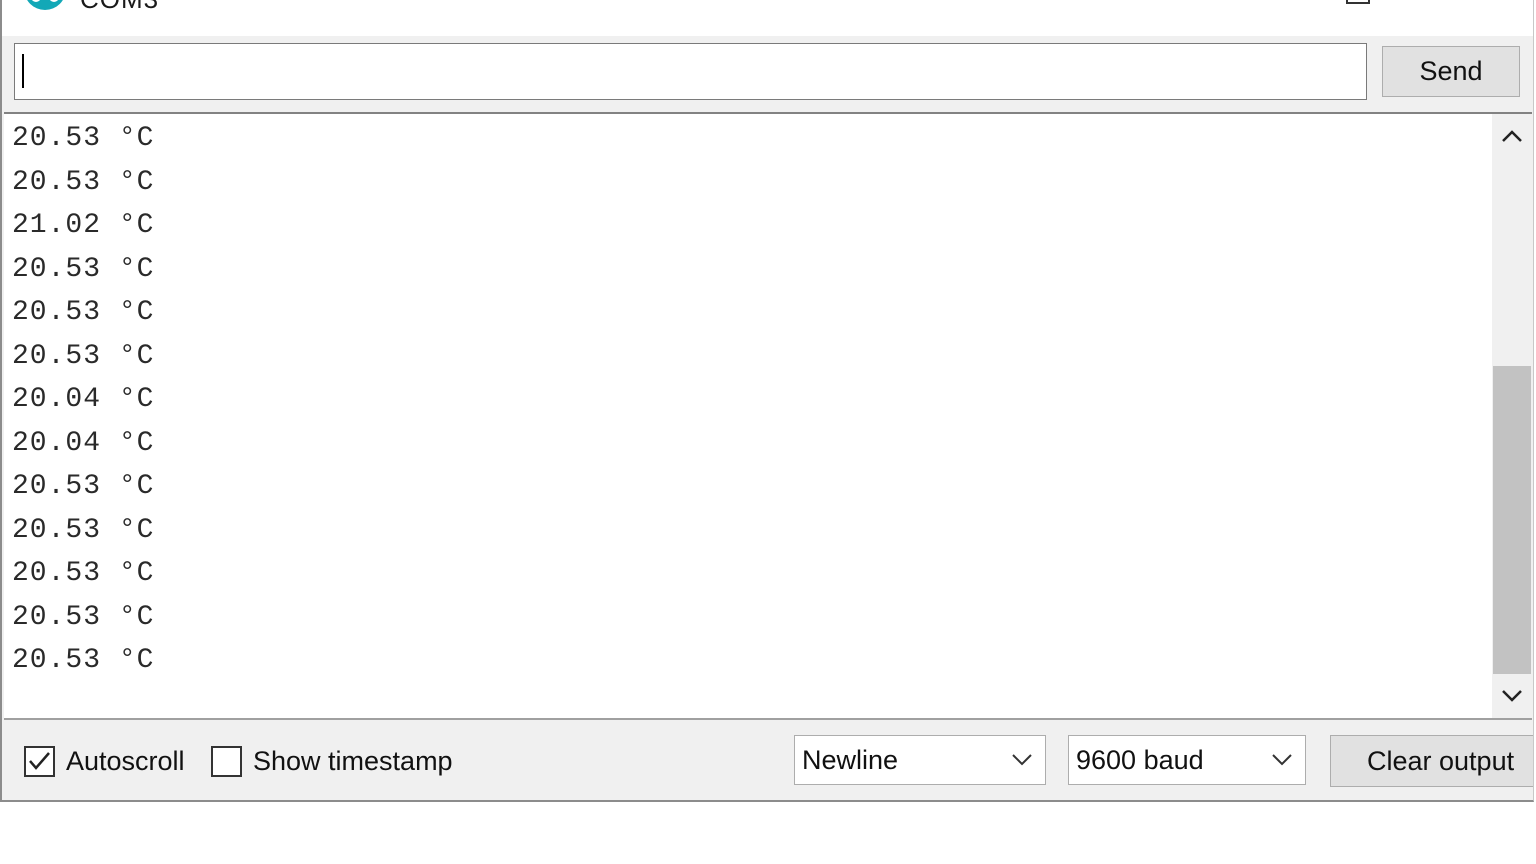 This screenshot has width=1536, height=864. I want to click on scroll-down-button, so click(1512, 696).